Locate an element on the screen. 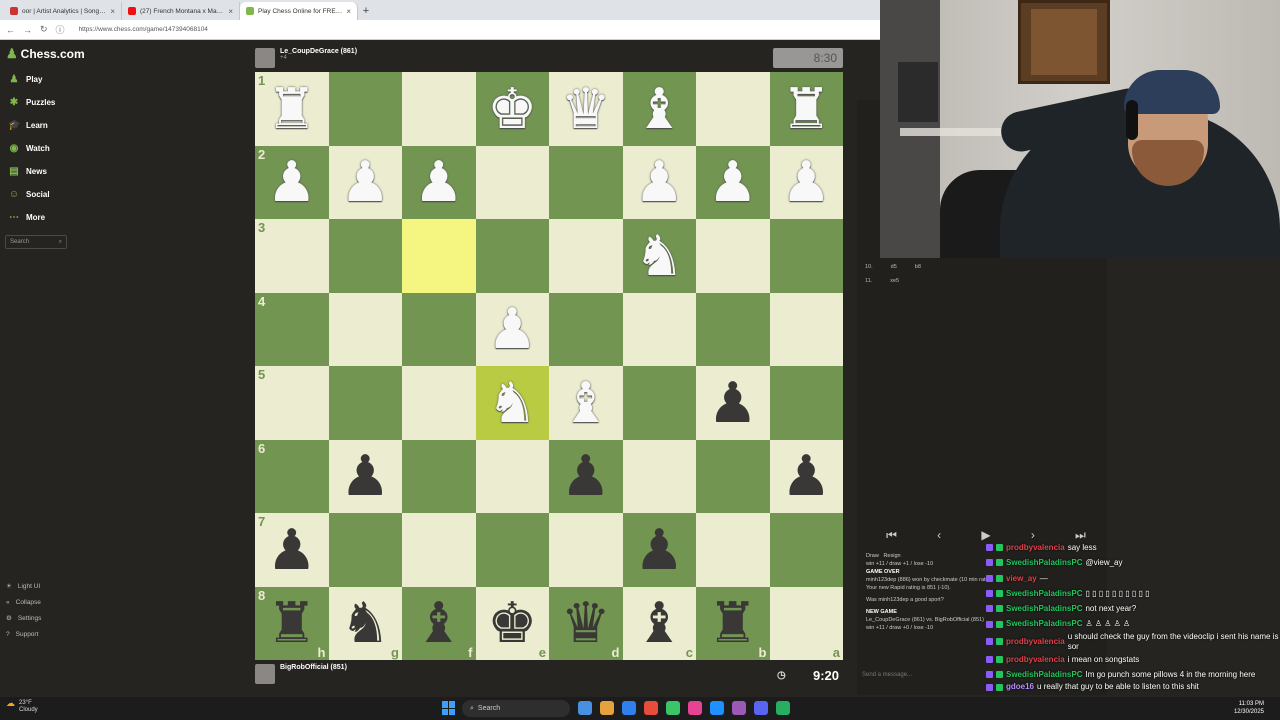 Image resolution: width=1280 pixels, height=720 pixels. browser-tab: (27) French Montana x Max B × is located at coordinates (181, 11).